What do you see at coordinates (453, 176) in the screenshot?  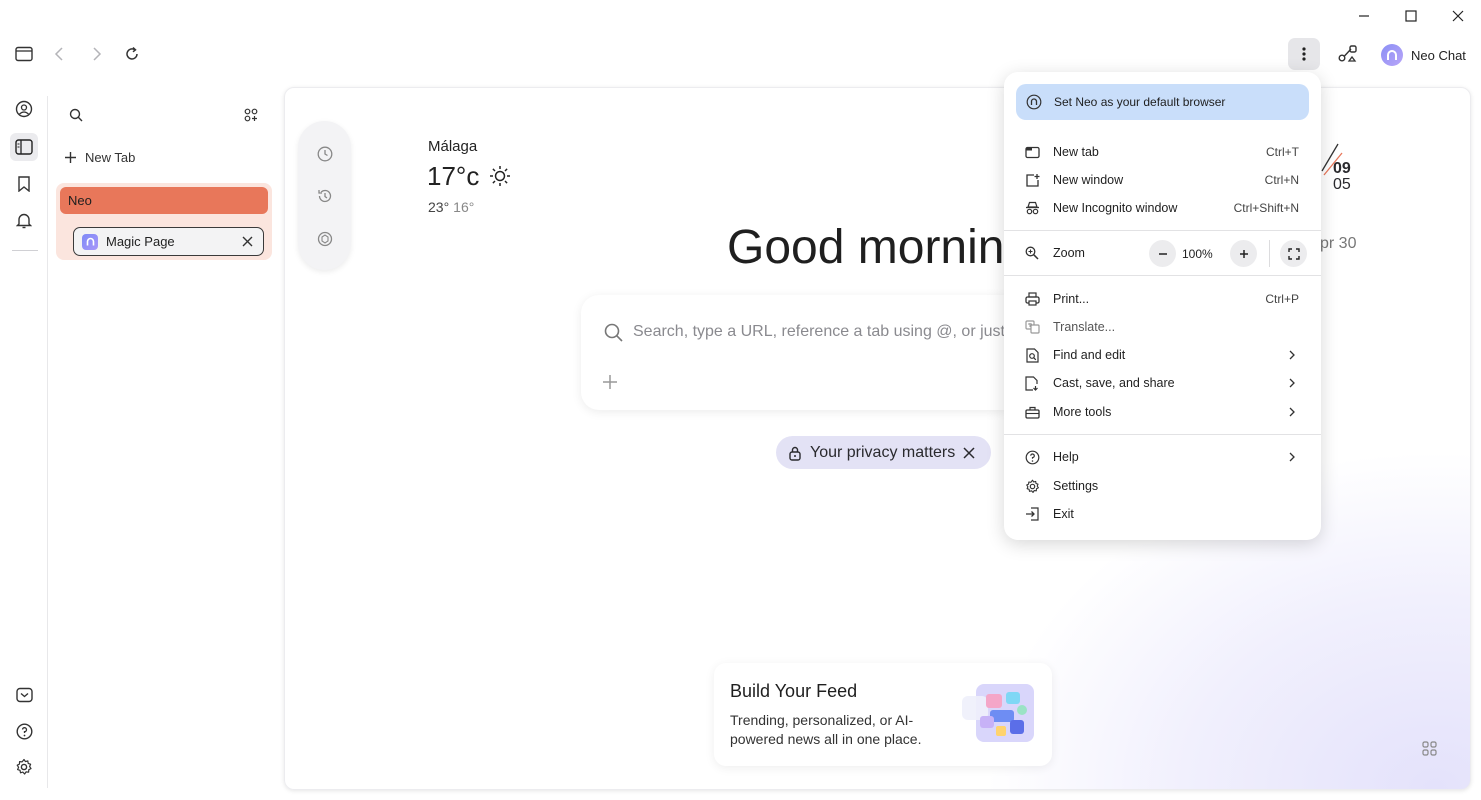 I see `weather-temp: 17°c` at bounding box center [453, 176].